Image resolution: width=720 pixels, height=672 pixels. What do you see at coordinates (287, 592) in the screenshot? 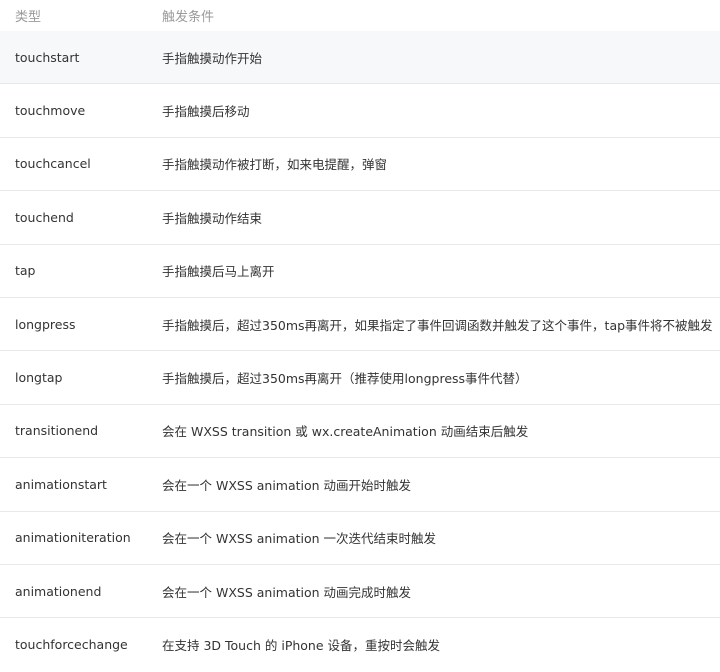
I see `row-condition: 会在一个 WXSS animation 动画完成时触发` at bounding box center [287, 592].